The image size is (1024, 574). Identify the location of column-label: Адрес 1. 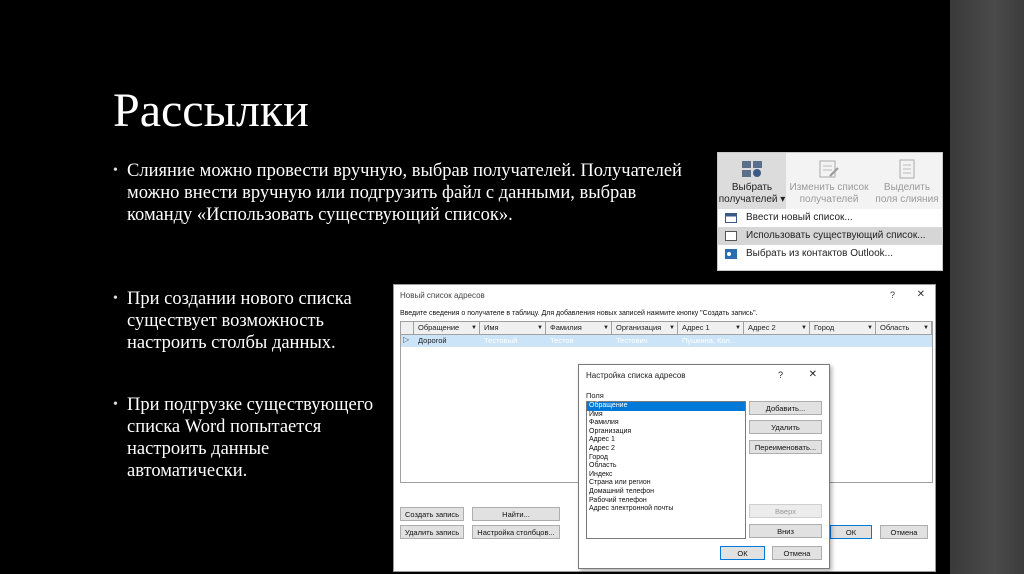
(696, 327).